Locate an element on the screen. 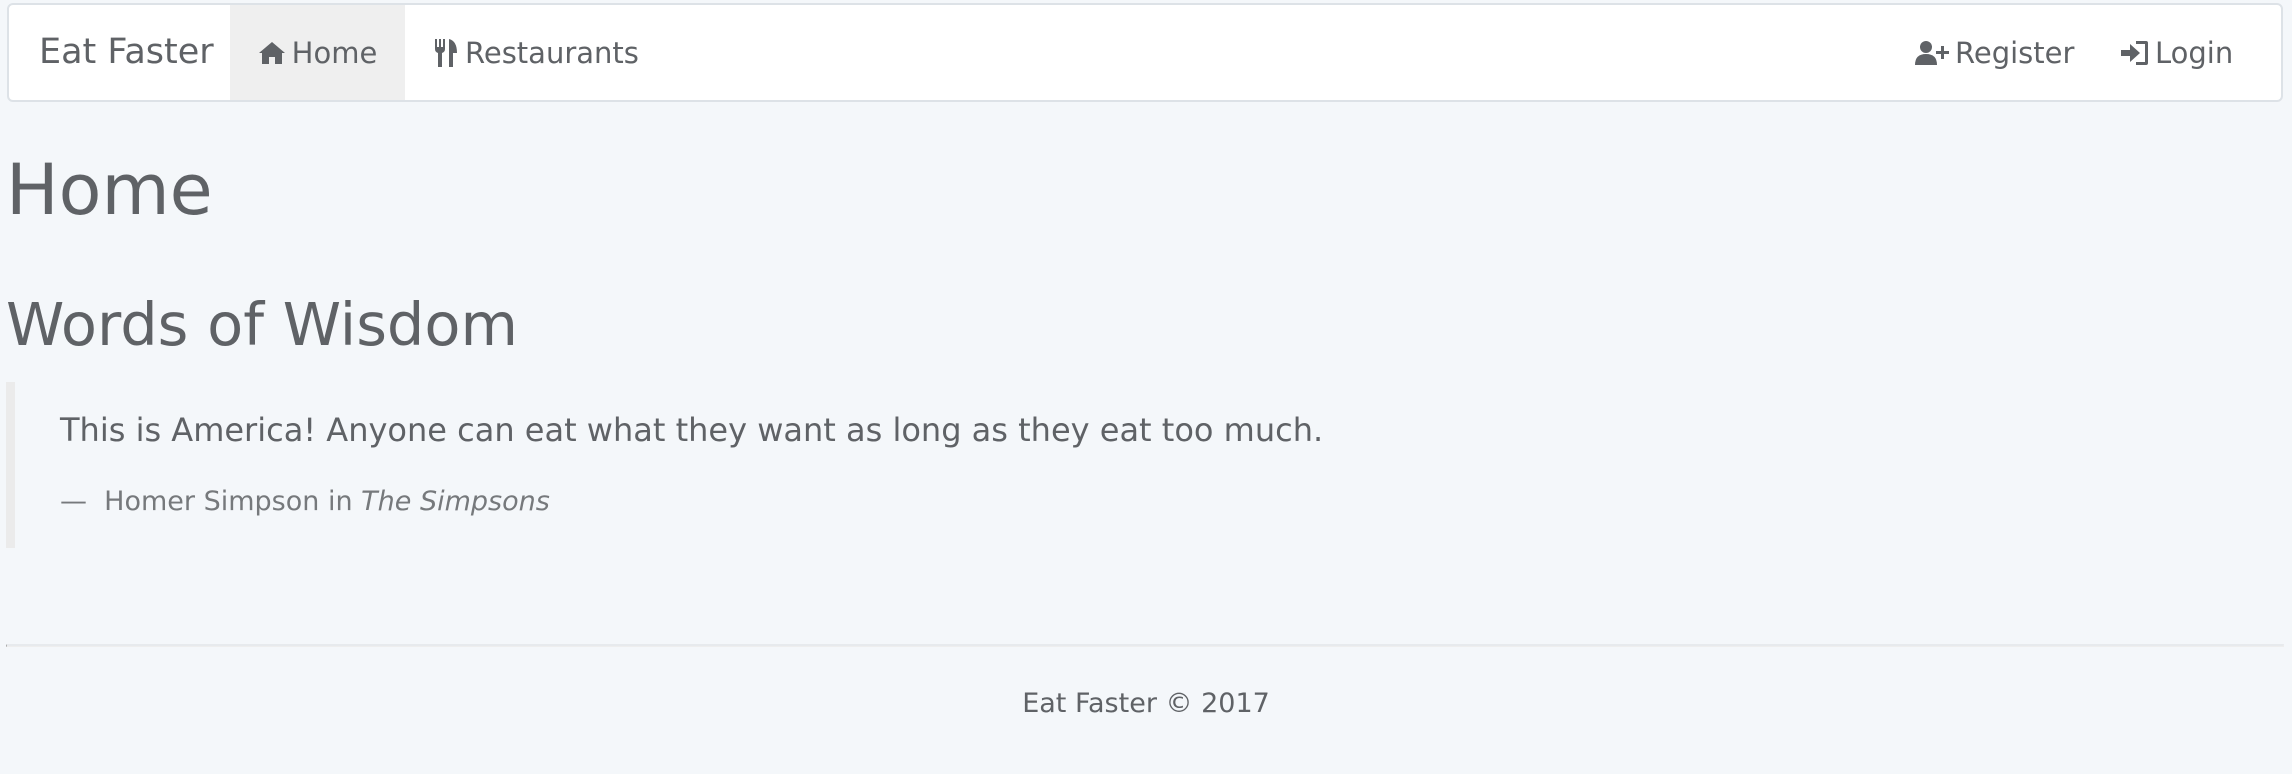 The image size is (2292, 774). quote-dash: — is located at coordinates (73, 501).